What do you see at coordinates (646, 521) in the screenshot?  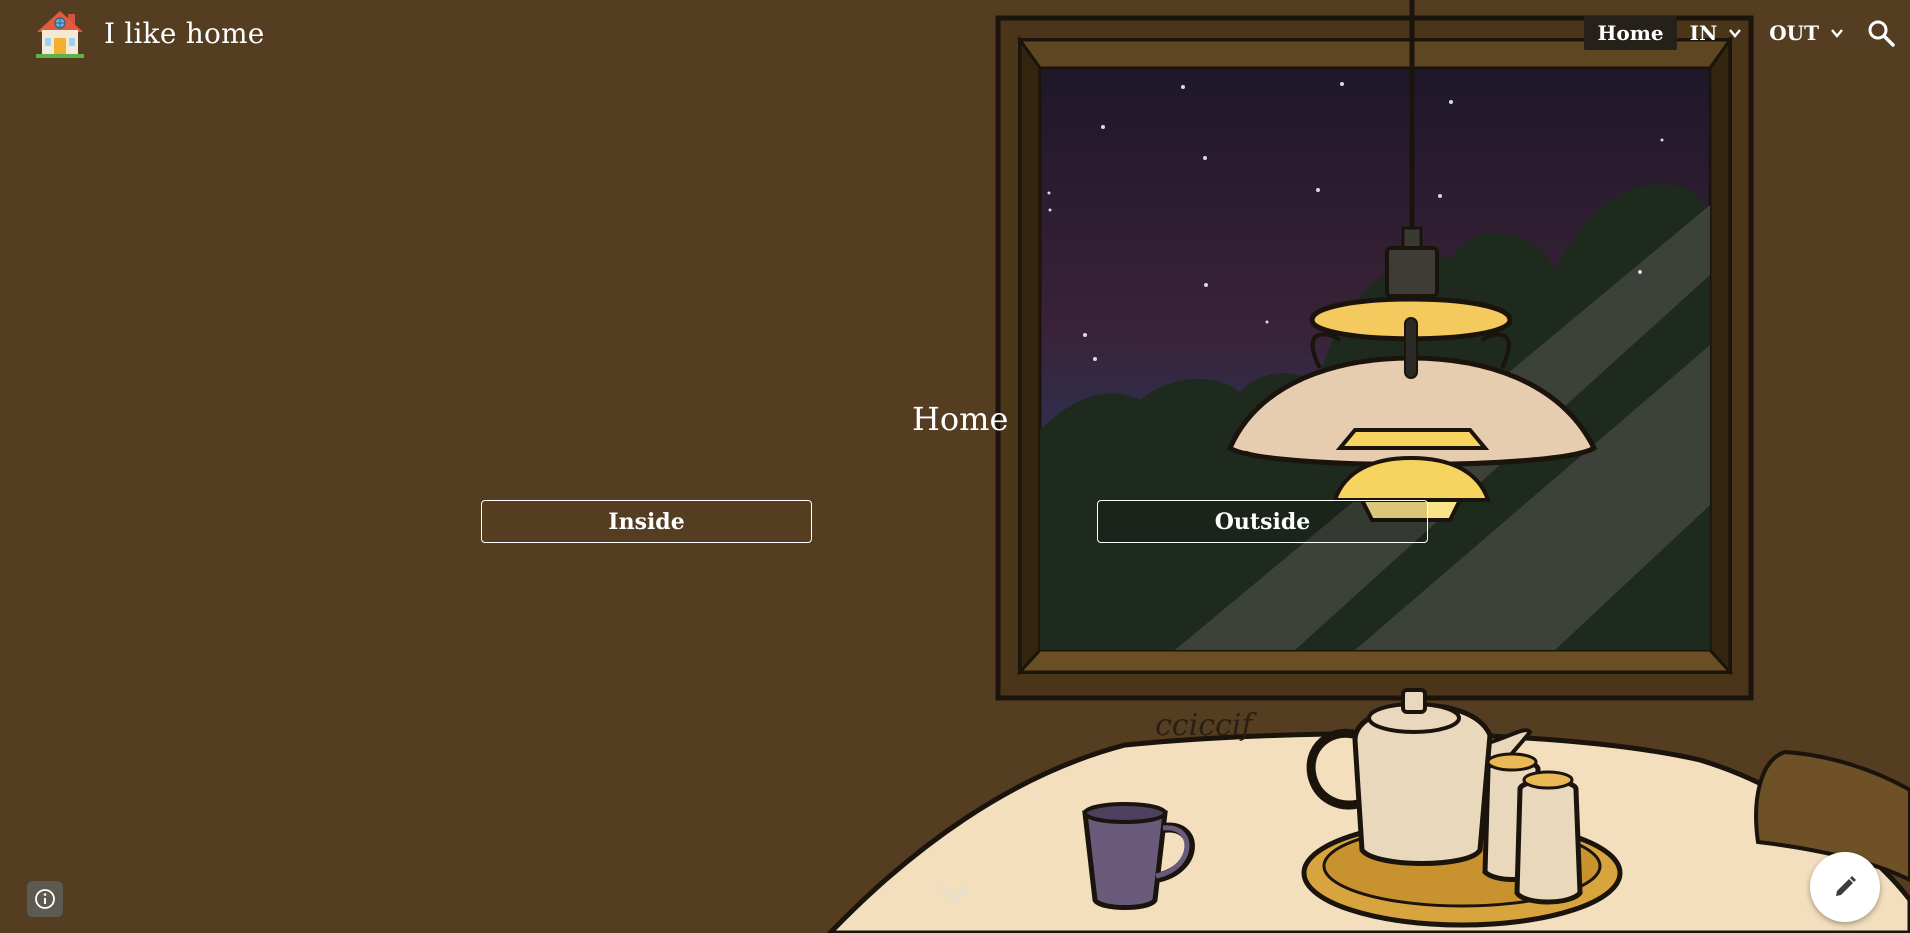 I see `inside-button: Inside` at bounding box center [646, 521].